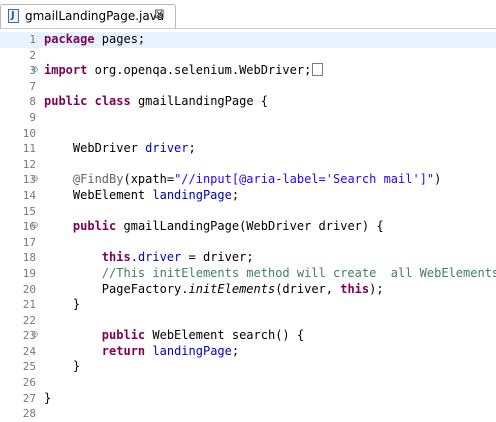 The image size is (496, 422). I want to click on code-token: @FindBy, so click(84, 179).